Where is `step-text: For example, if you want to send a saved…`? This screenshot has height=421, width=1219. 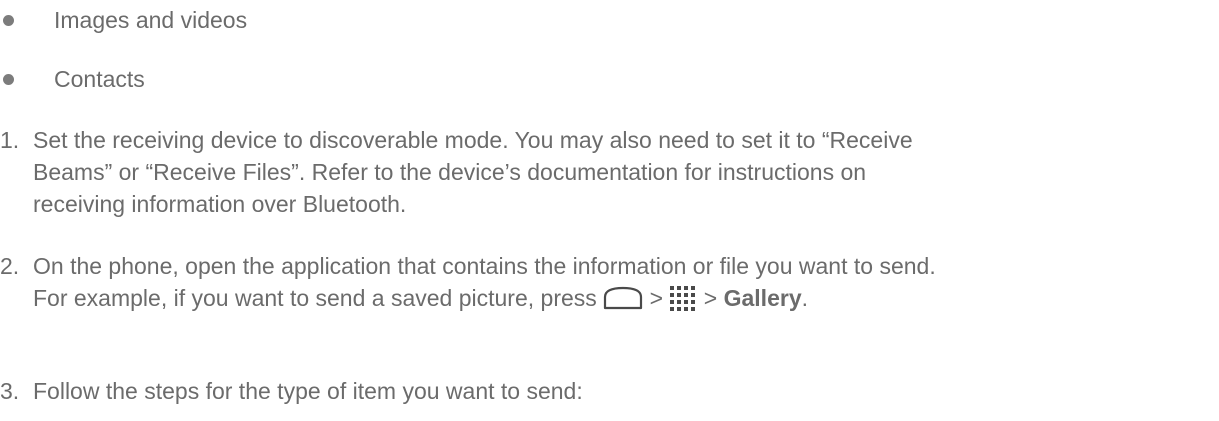 step-text: For example, if you want to send a saved… is located at coordinates (315, 298).